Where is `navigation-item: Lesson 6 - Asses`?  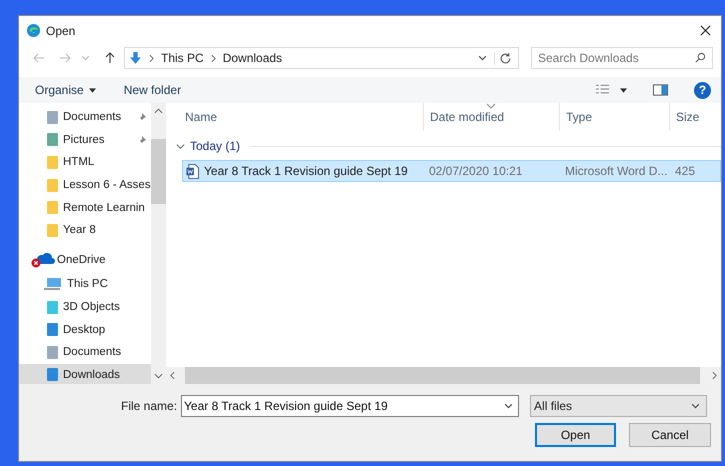
navigation-item: Lesson 6 - Asses is located at coordinates (85, 185).